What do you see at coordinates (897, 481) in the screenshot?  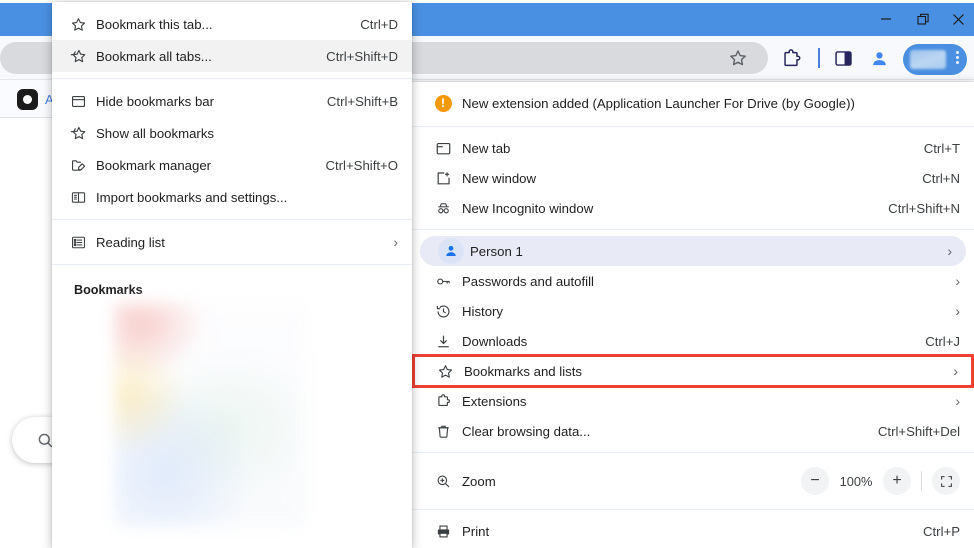 I see `zoom-in-button: +` at bounding box center [897, 481].